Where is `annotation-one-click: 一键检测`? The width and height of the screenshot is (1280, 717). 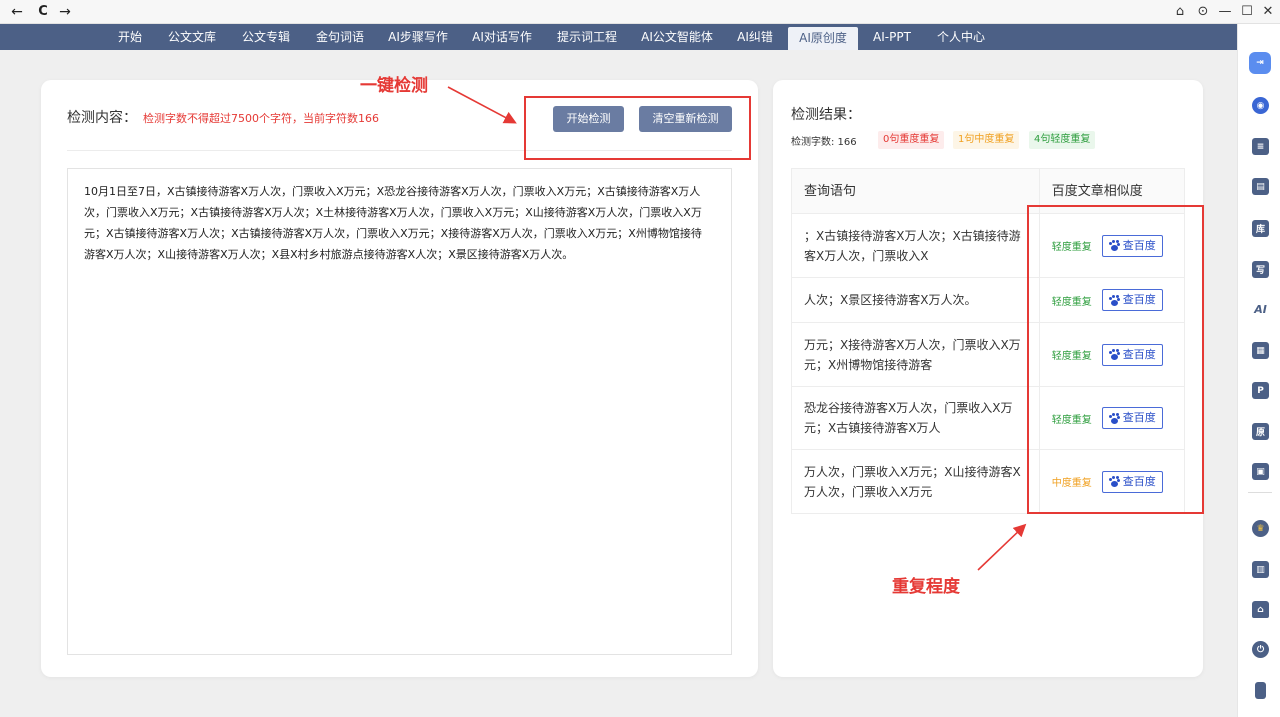
annotation-one-click: 一键检测 is located at coordinates (394, 86).